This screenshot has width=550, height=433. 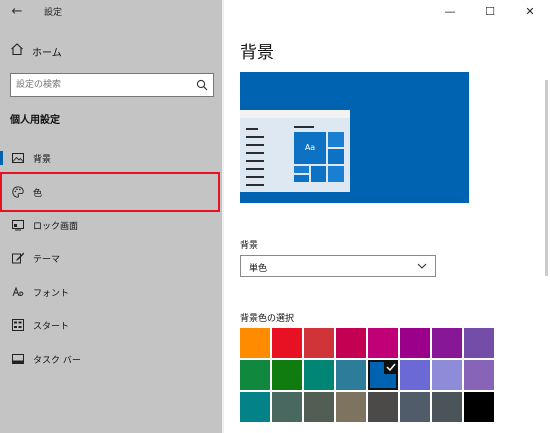 I want to click on preview-start-menu: Aa, so click(x=295, y=151).